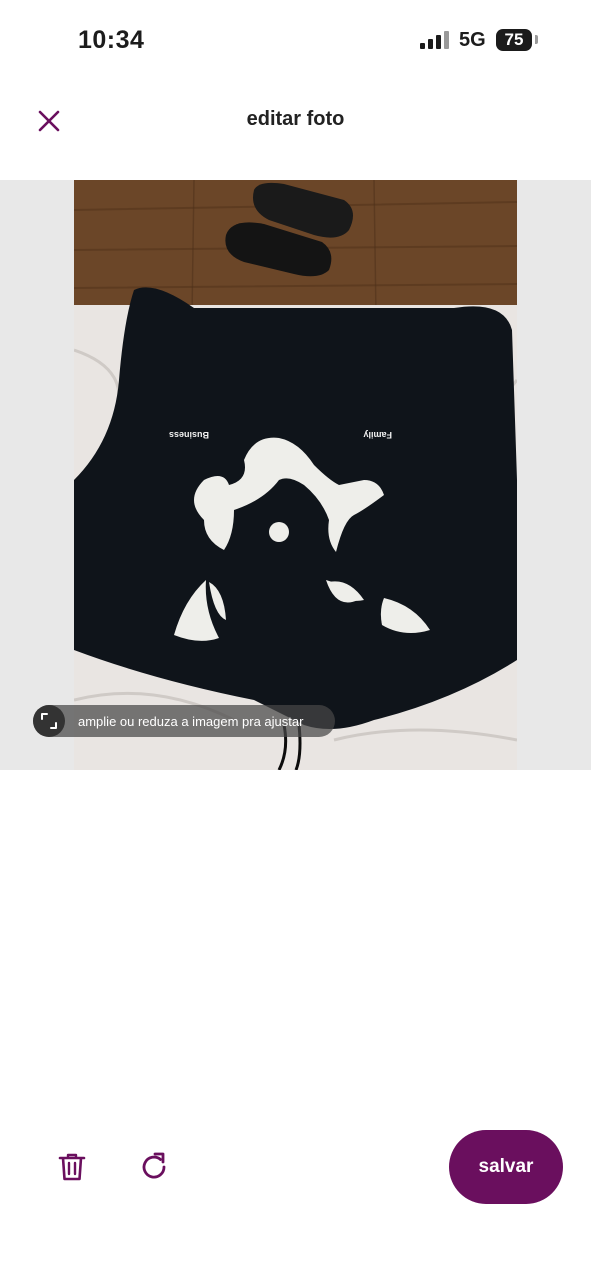 The height and width of the screenshot is (1280, 591). Describe the element at coordinates (472, 40) in the screenshot. I see `network-type: 5G` at that location.